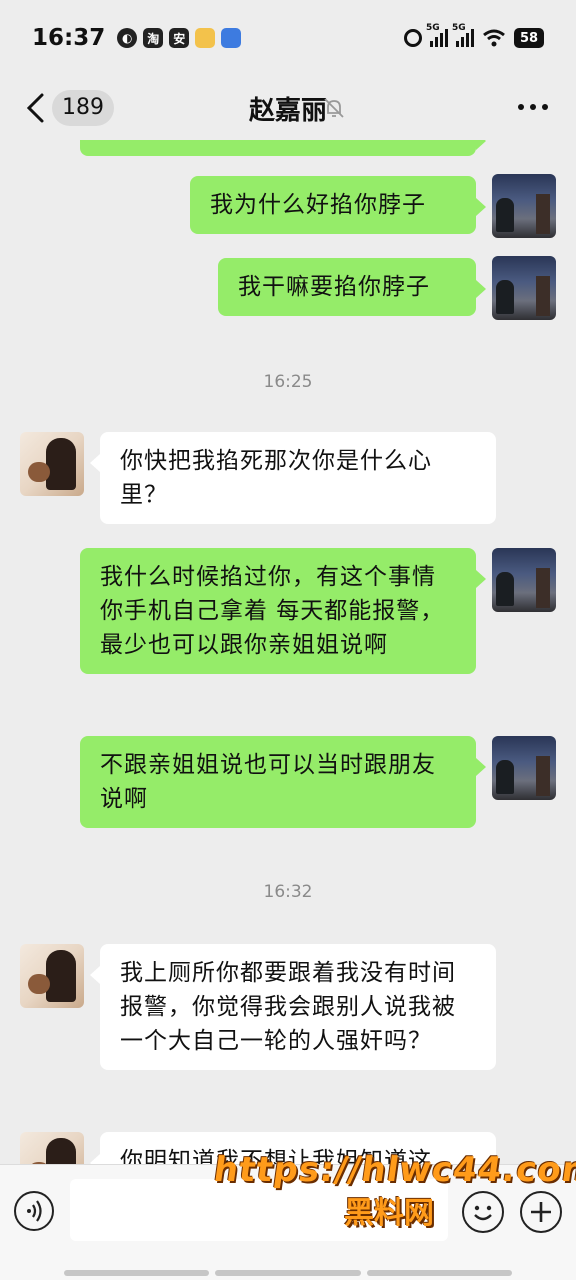 This screenshot has height=1280, width=576. Describe the element at coordinates (283, 782) in the screenshot. I see `message-bubble-sent: 不跟亲姐姐说也可以当时跟朋友说啊` at that location.